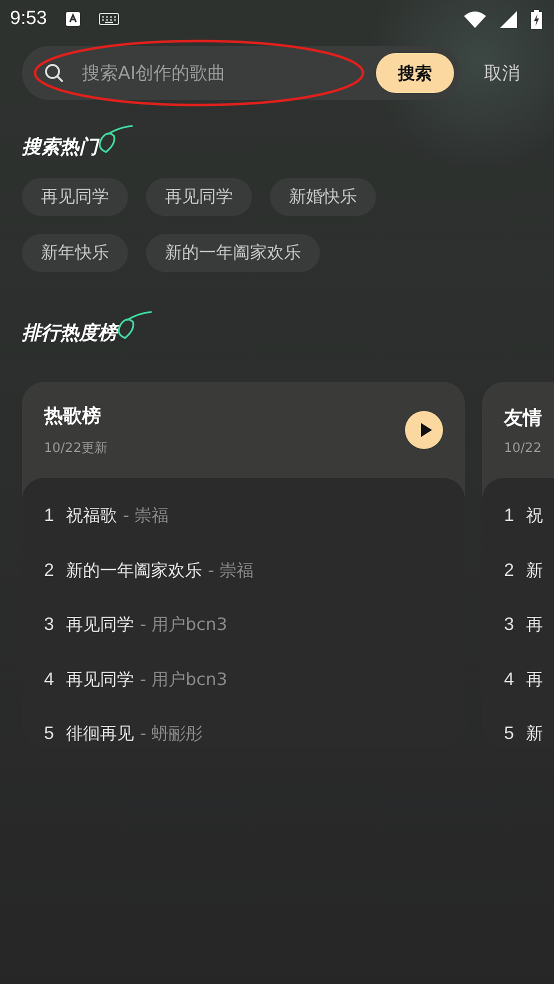 The height and width of the screenshot is (984, 554). Describe the element at coordinates (75, 253) in the screenshot. I see `search-tag: 新年快乐` at that location.